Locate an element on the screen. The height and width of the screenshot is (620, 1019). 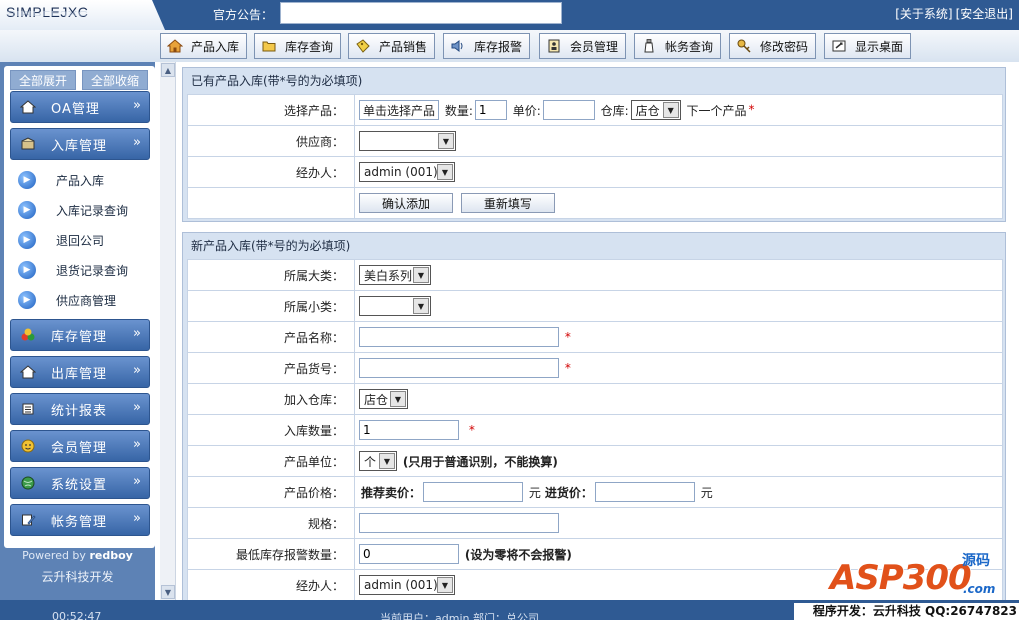
reset-button: 重新填写 is located at coordinates (507, 203).